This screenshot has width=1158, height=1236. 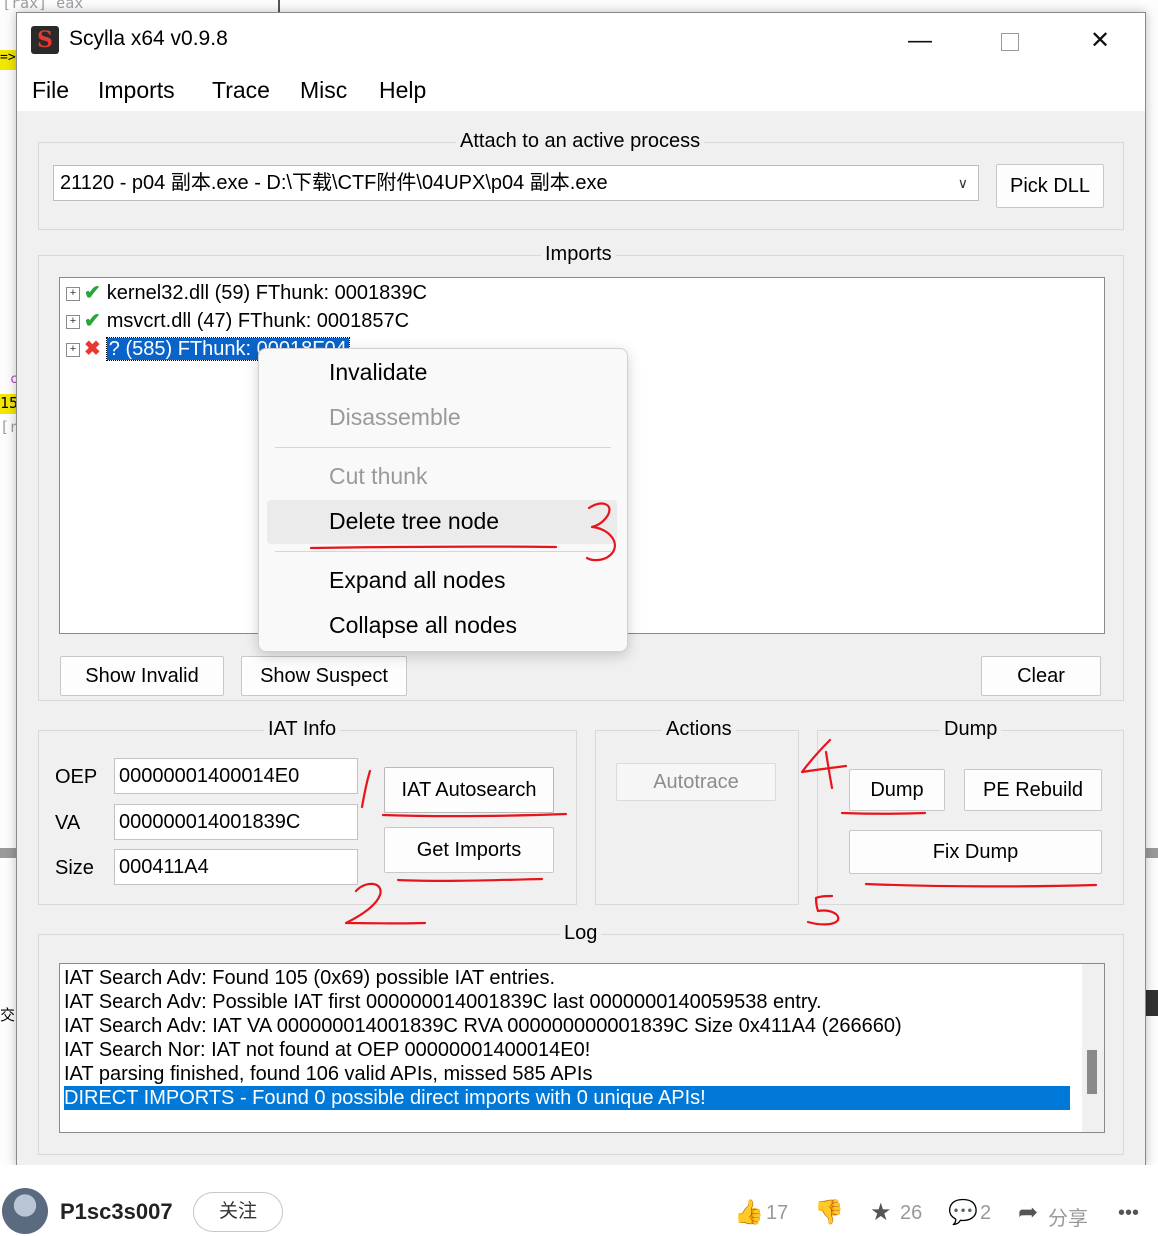 I want to click on menu-item-expand-all: Expand all nodes, so click(x=417, y=580).